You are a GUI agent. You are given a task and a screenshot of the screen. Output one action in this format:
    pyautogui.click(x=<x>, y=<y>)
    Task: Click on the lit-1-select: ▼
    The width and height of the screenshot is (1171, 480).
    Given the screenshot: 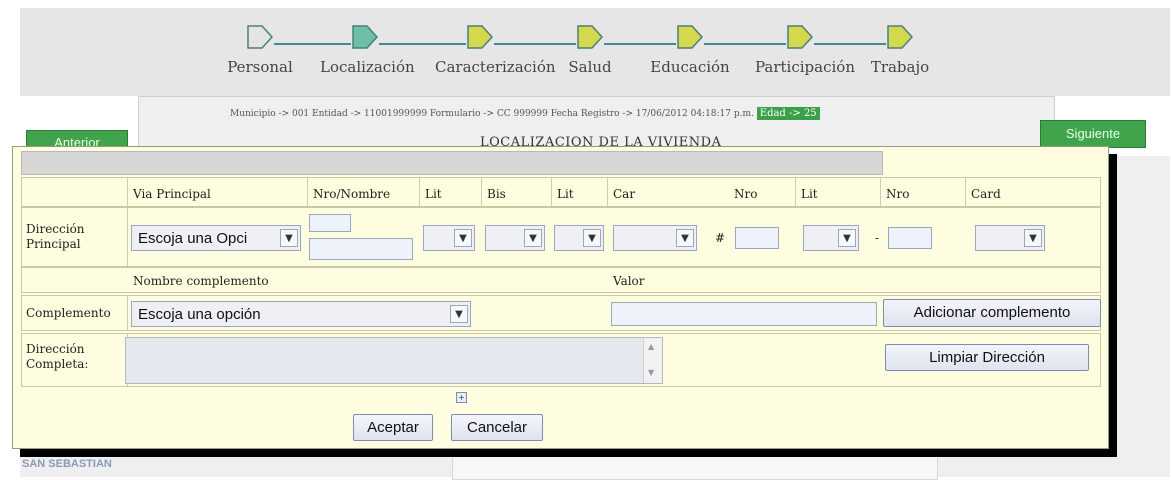 What is the action you would take?
    pyautogui.click(x=449, y=238)
    